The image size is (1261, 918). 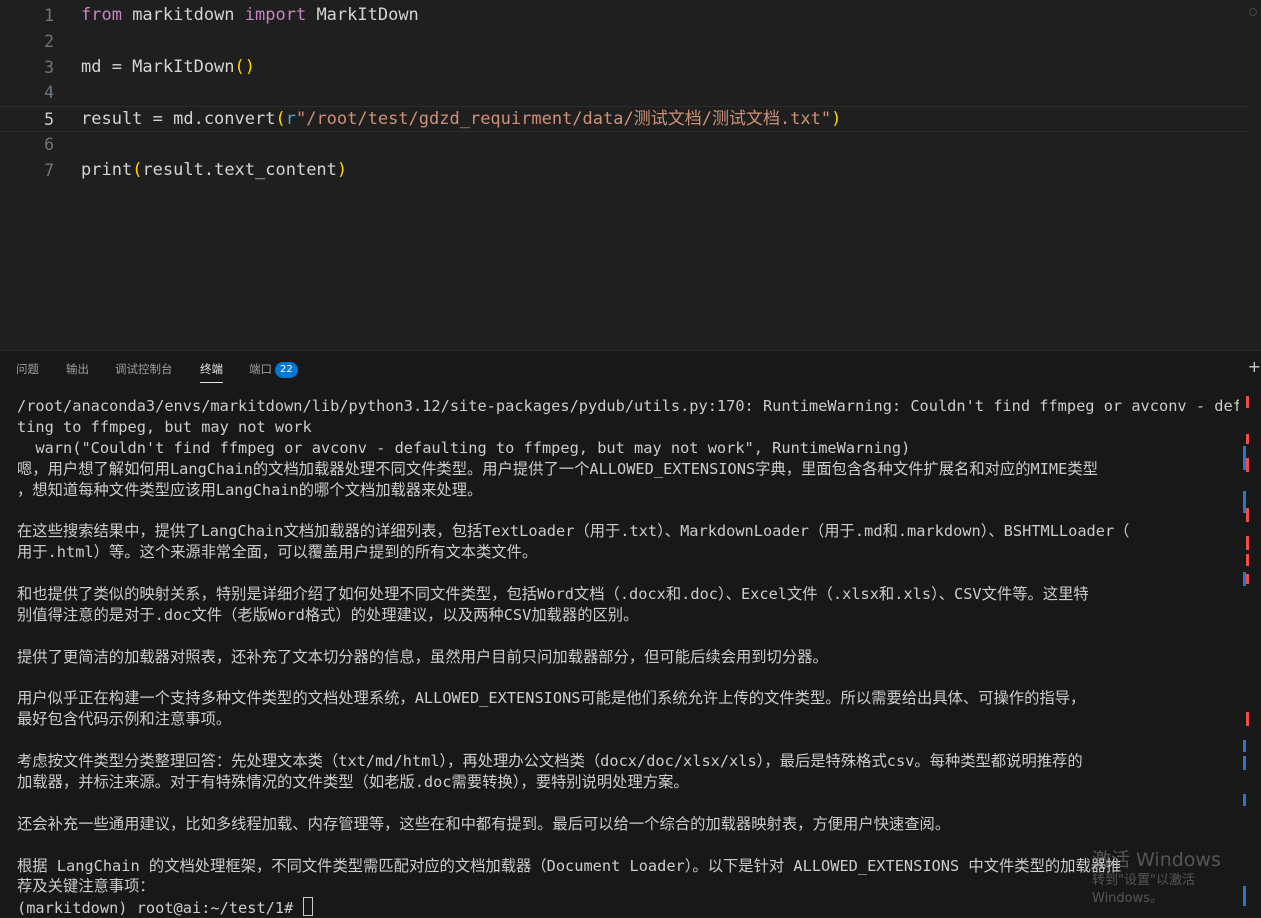 I want to click on line-number: 3, so click(x=49, y=67).